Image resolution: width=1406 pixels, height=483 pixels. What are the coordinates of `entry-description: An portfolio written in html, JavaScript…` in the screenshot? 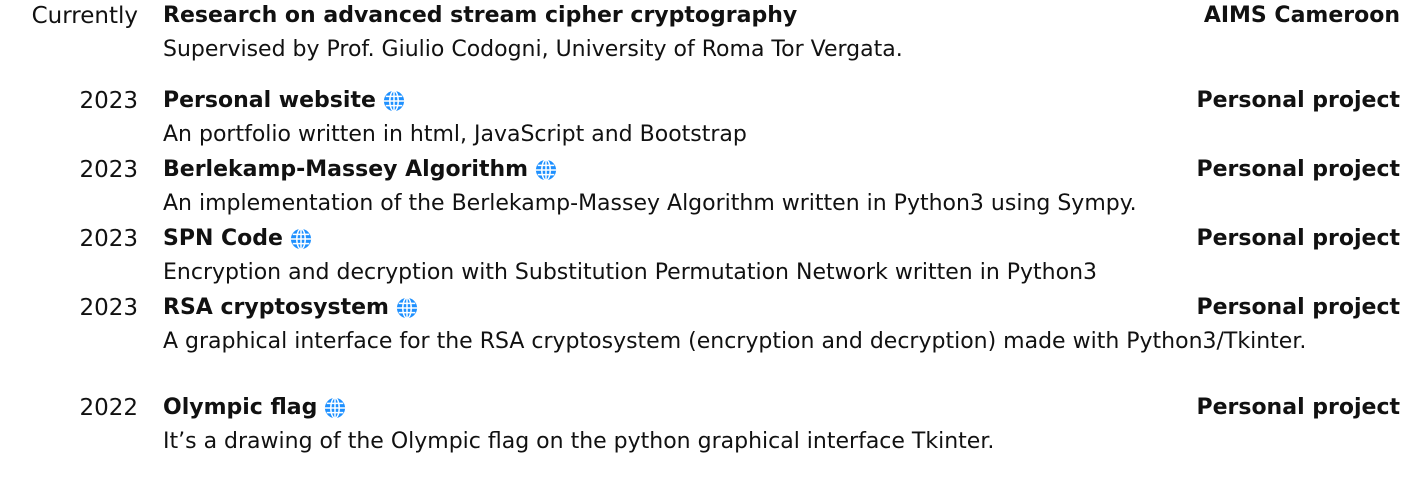 It's located at (455, 134).